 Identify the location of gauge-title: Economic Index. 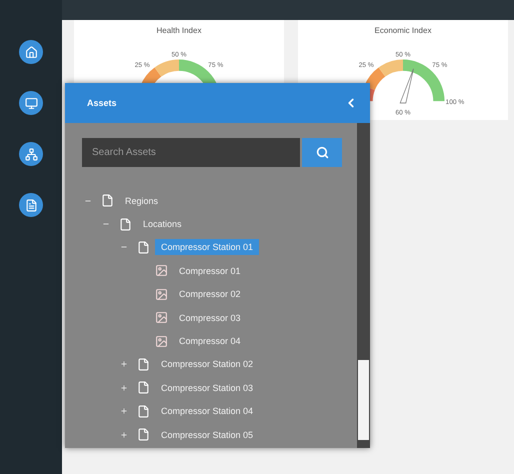
(403, 30).